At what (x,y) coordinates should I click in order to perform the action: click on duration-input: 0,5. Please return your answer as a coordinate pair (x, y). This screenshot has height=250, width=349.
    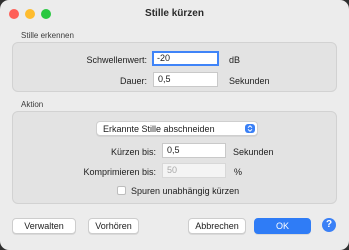
    Looking at the image, I should click on (185, 79).